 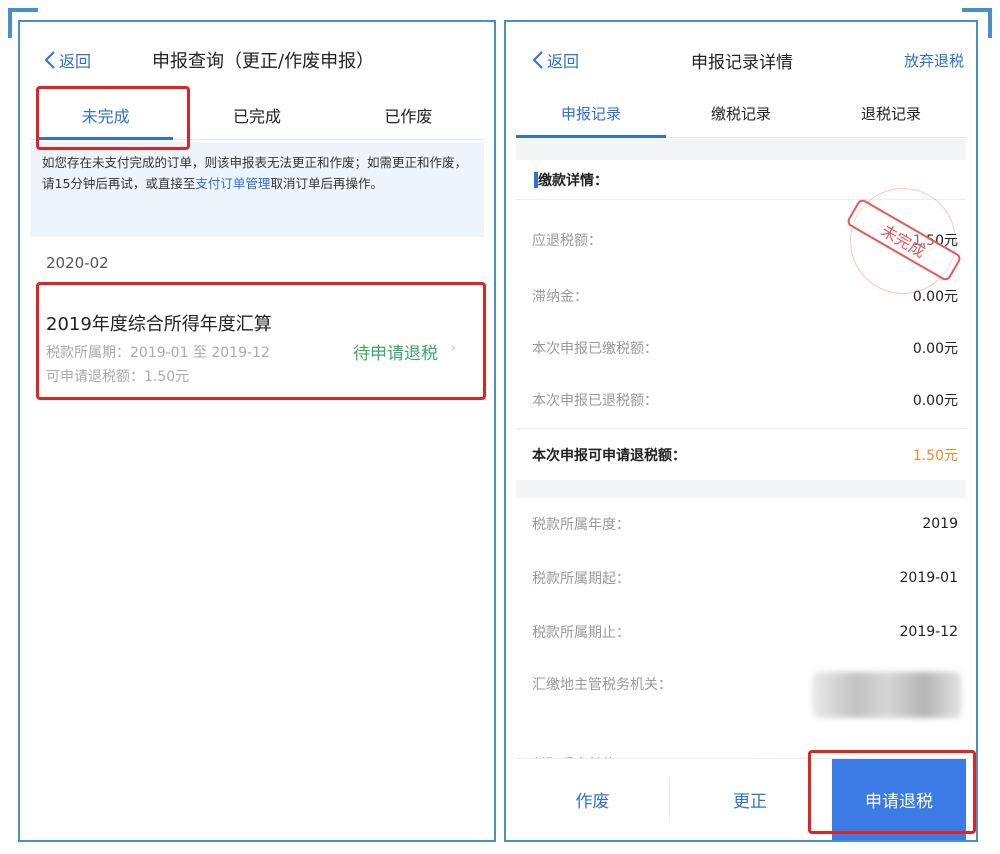 I want to click on nav-bar: 返回 申报记录详情 放弃退税, so click(x=741, y=60).